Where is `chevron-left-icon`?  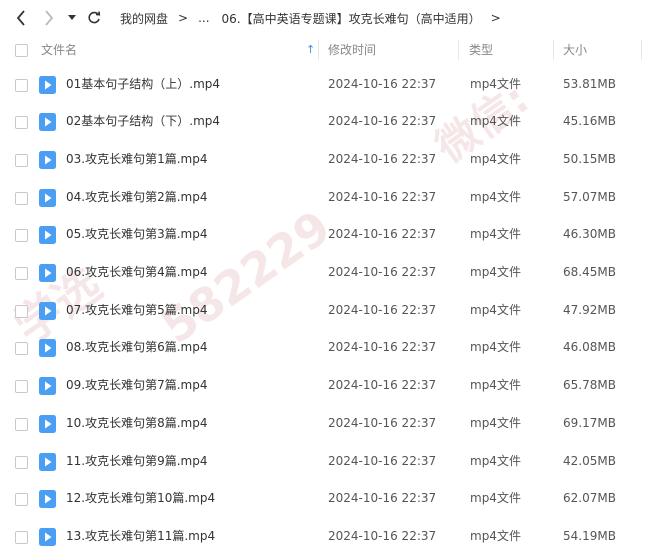 chevron-left-icon is located at coordinates (20, 18).